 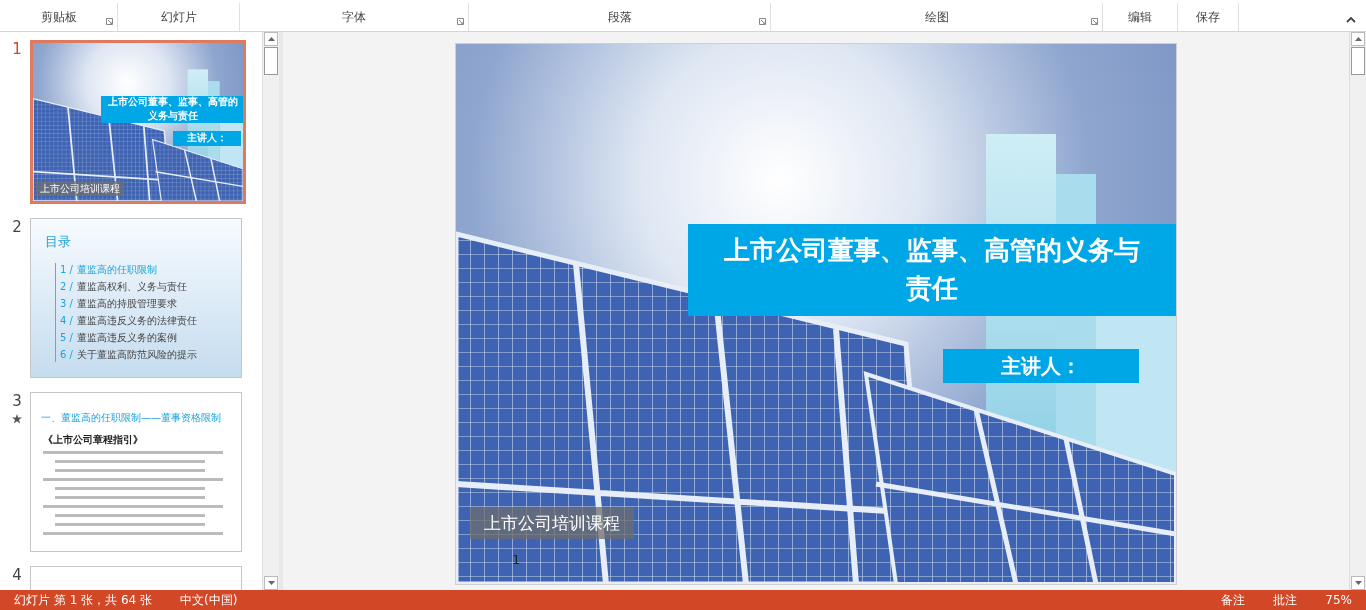 What do you see at coordinates (131, 418) in the screenshot?
I see `slide-heading: 一、董监高的任职限制——董事资格限制` at bounding box center [131, 418].